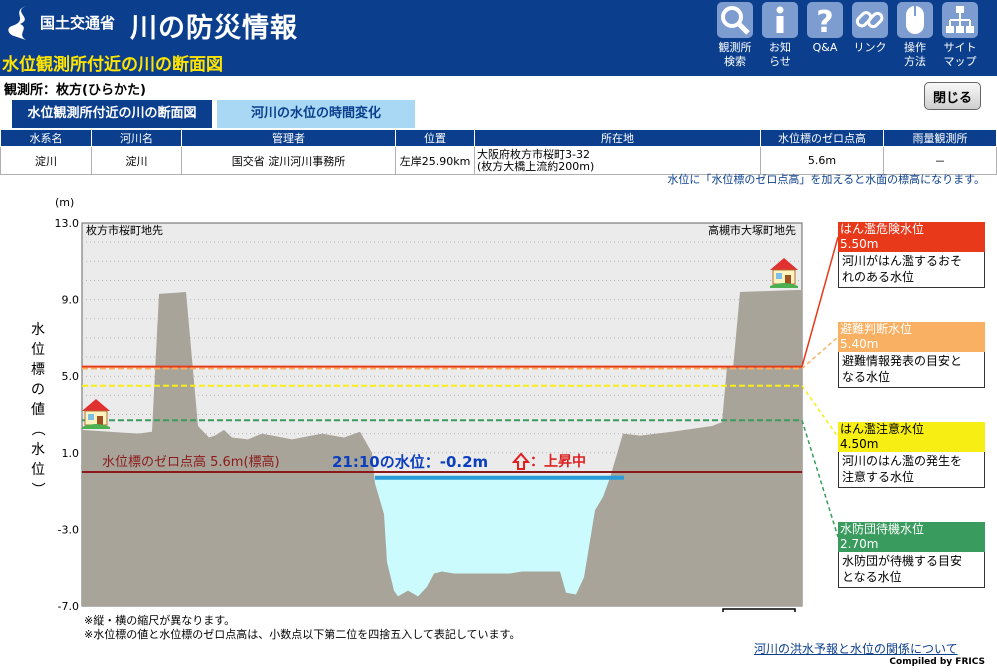 This screenshot has width=997, height=672. I want to click on zero-point-note: 水位に「水位標のゼロ点高」を加えると水面の標高になります。, so click(826, 179).